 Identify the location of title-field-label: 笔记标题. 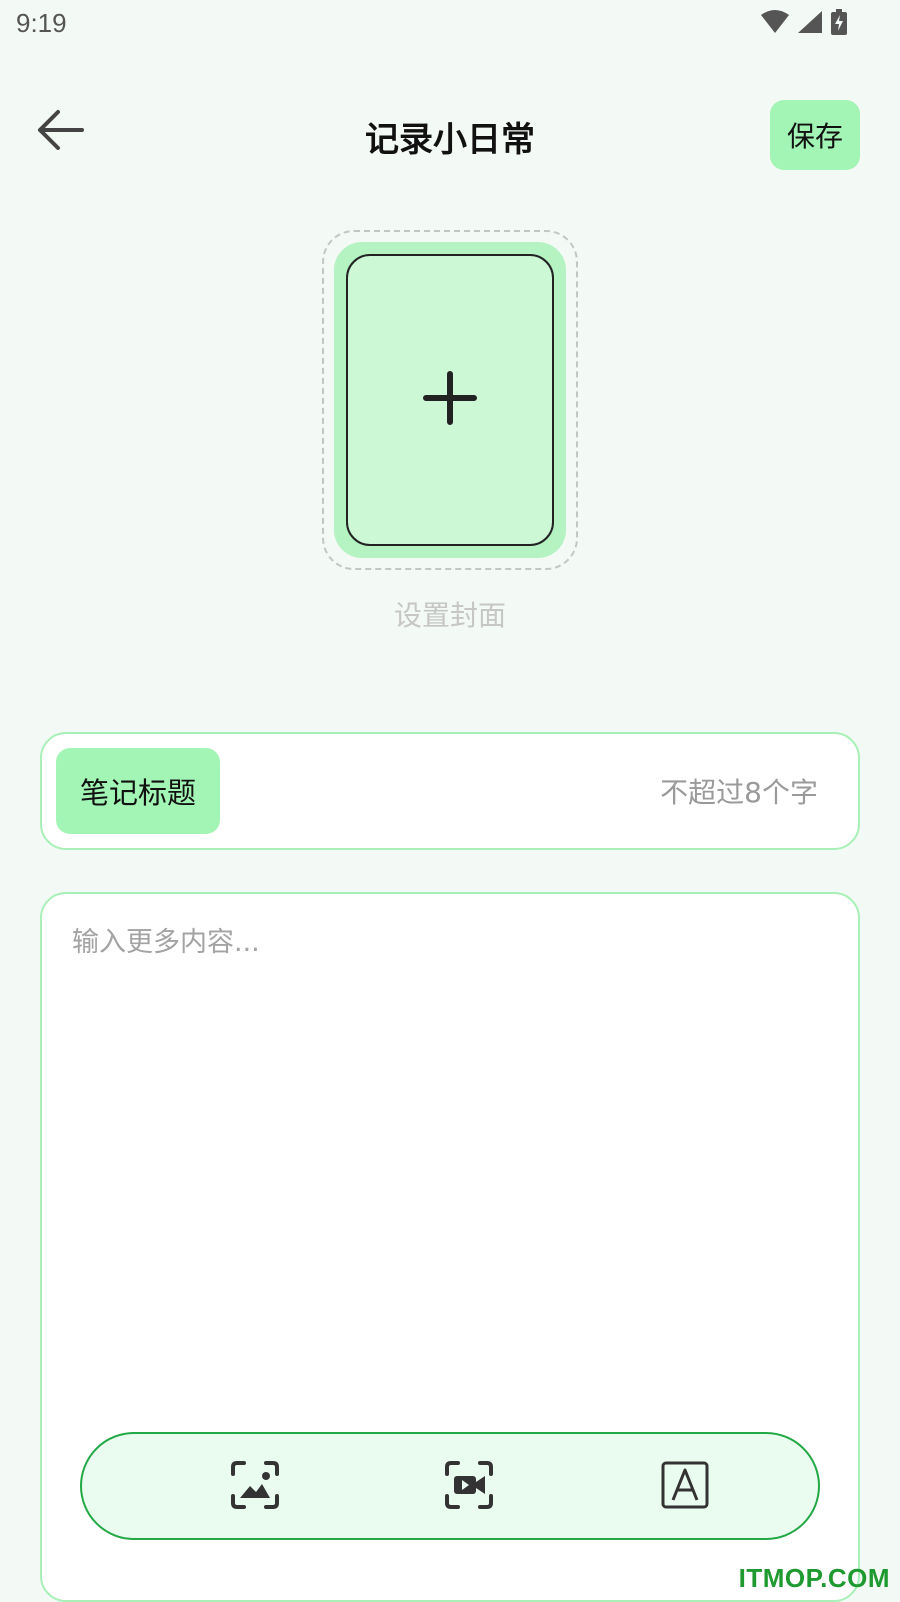
(138, 791).